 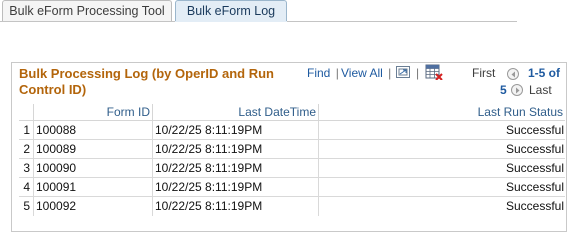 What do you see at coordinates (434, 72) in the screenshot?
I see `download-grid-icon` at bounding box center [434, 72].